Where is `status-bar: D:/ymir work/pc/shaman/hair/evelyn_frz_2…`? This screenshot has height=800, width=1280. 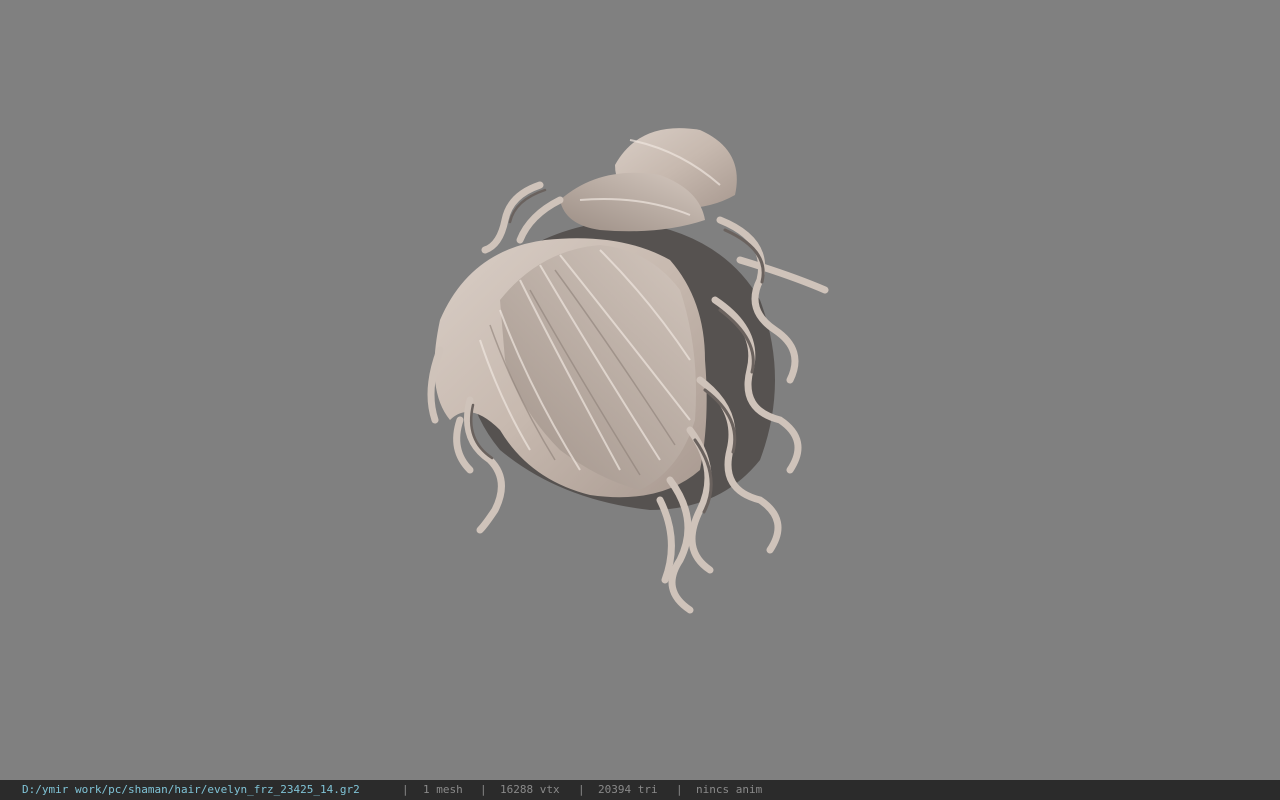 status-bar: D:/ymir work/pc/shaman/hair/evelyn_frz_2… is located at coordinates (640, 790).